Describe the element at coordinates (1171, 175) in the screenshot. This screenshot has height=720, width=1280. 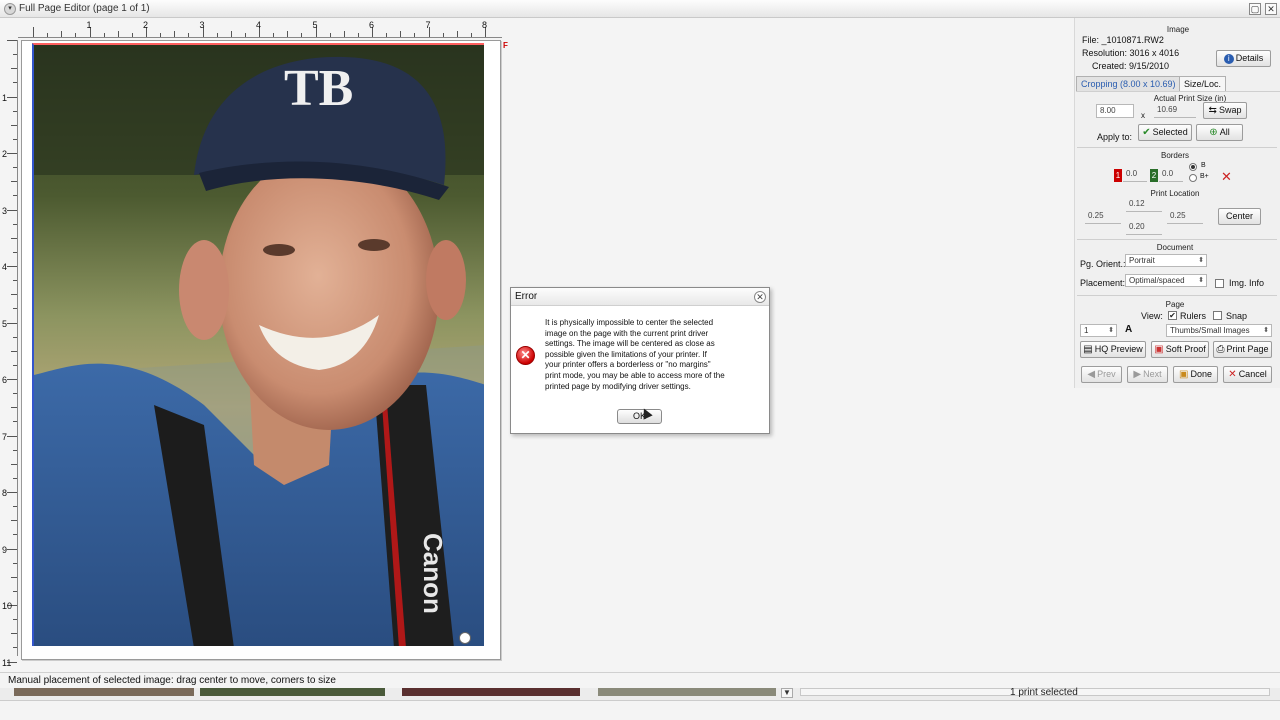
I see `border2-field: 0.0` at that location.